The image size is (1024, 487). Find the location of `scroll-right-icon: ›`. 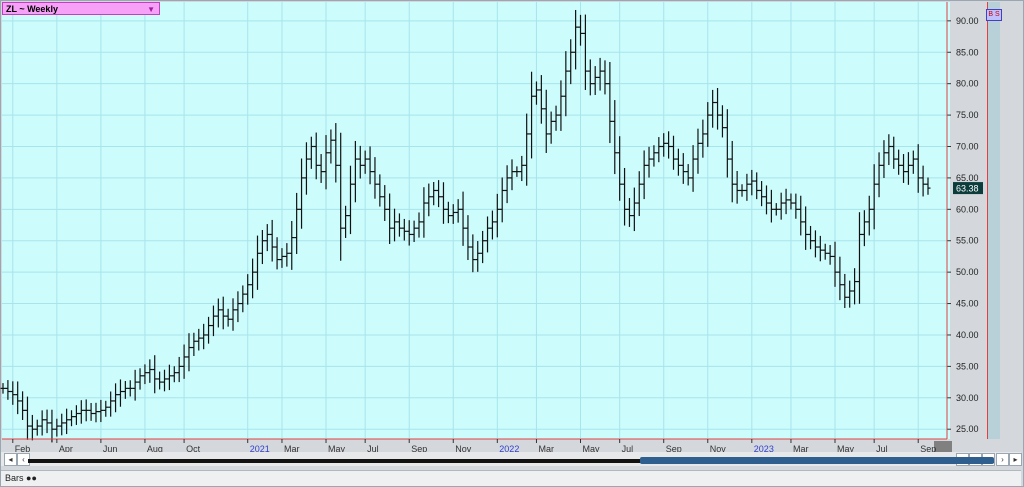

scroll-right-icon: › is located at coordinates (1002, 459).